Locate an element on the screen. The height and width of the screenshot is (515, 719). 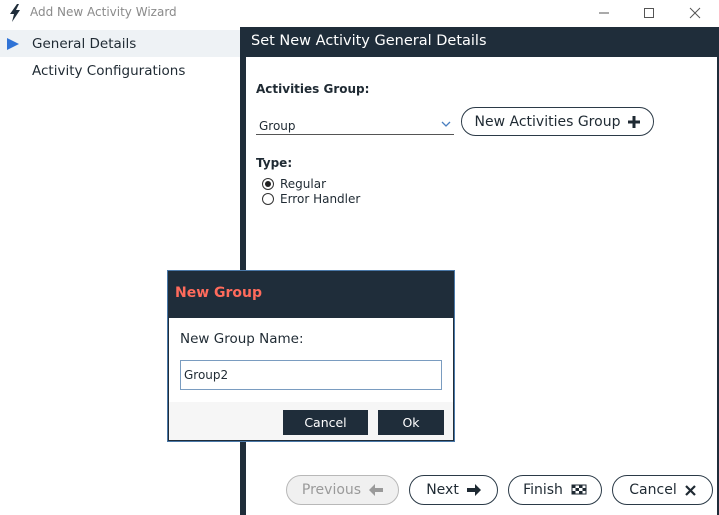
new-activities-group-button: New Activities Group is located at coordinates (557, 121).